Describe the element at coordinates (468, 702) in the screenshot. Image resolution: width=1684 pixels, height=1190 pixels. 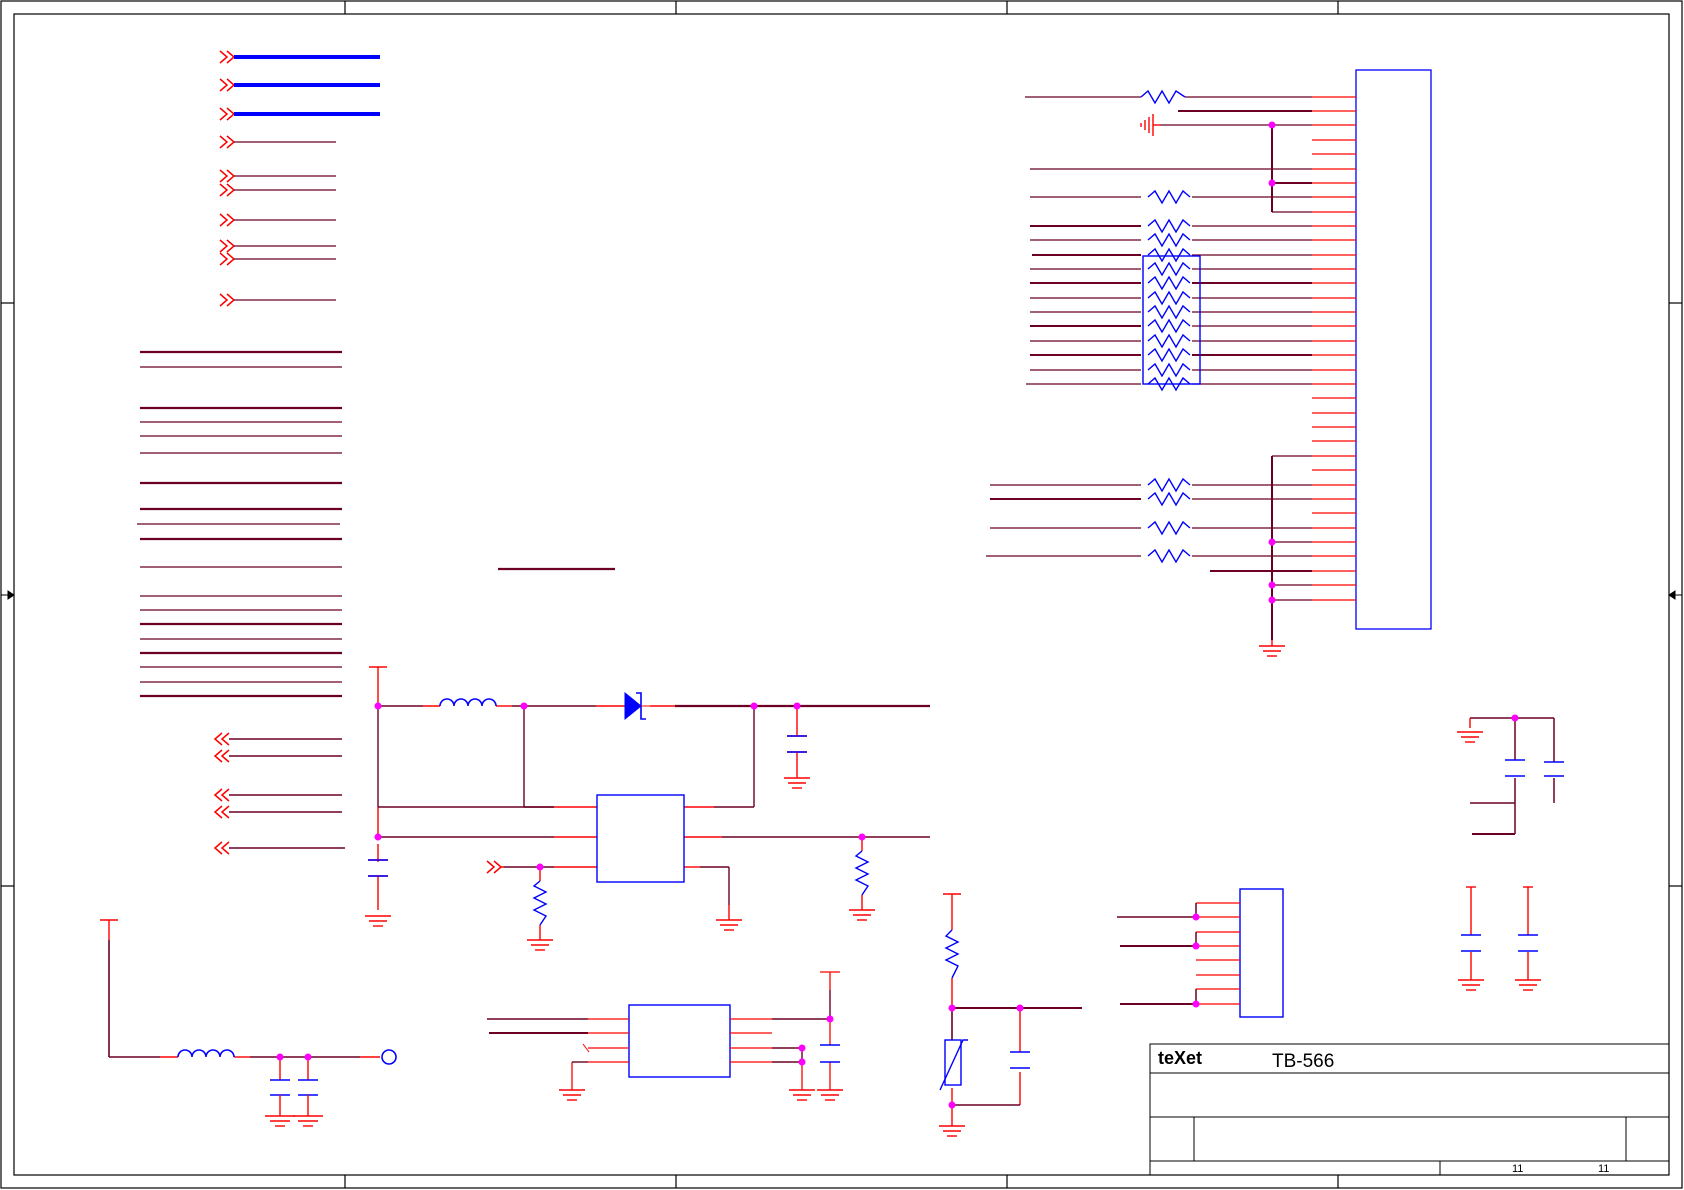
I see `inductor-l1-coils` at that location.